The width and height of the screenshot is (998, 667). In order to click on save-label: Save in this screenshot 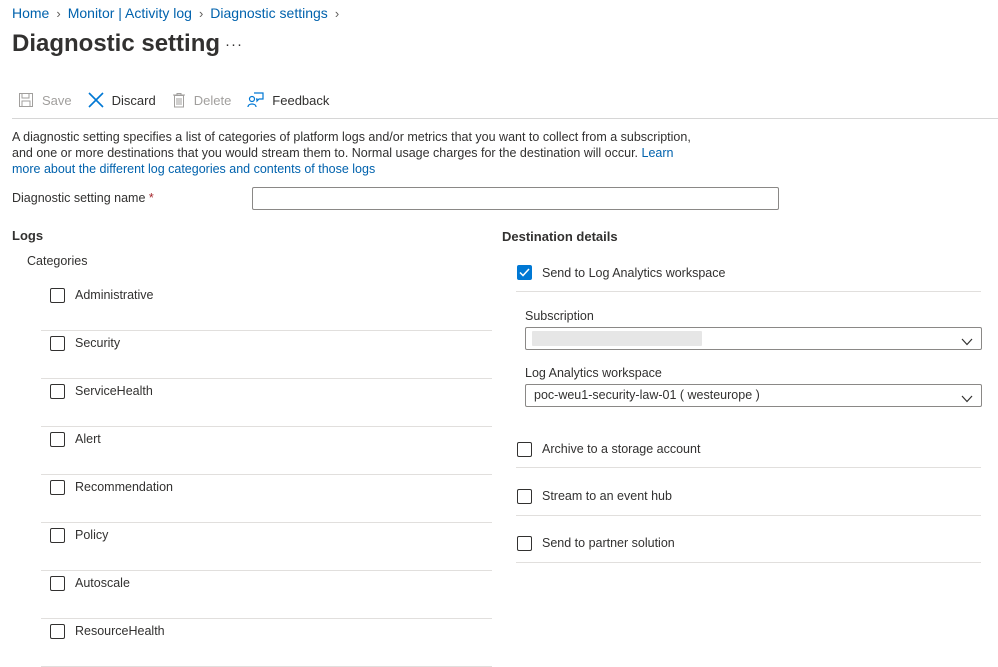, I will do `click(57, 100)`.